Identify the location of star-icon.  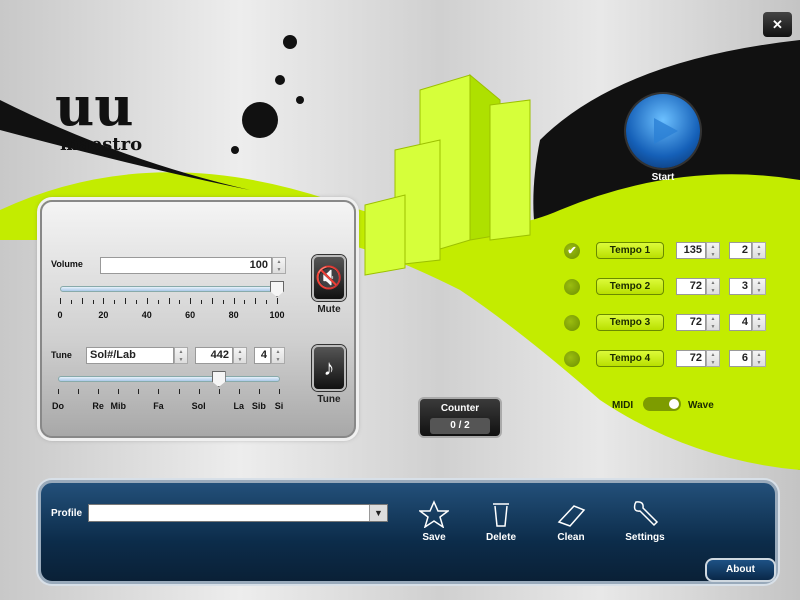
(434, 514).